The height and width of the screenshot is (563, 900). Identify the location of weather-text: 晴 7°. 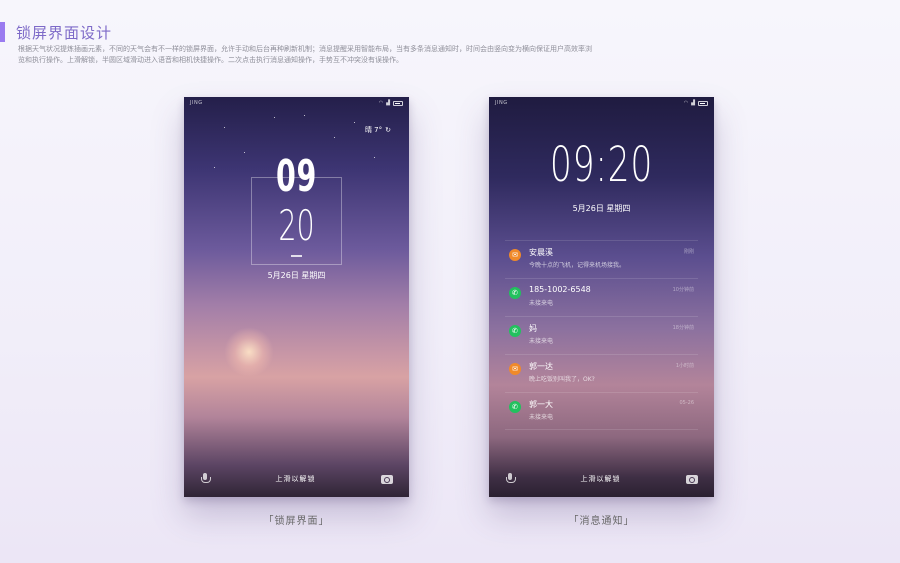
(373, 130).